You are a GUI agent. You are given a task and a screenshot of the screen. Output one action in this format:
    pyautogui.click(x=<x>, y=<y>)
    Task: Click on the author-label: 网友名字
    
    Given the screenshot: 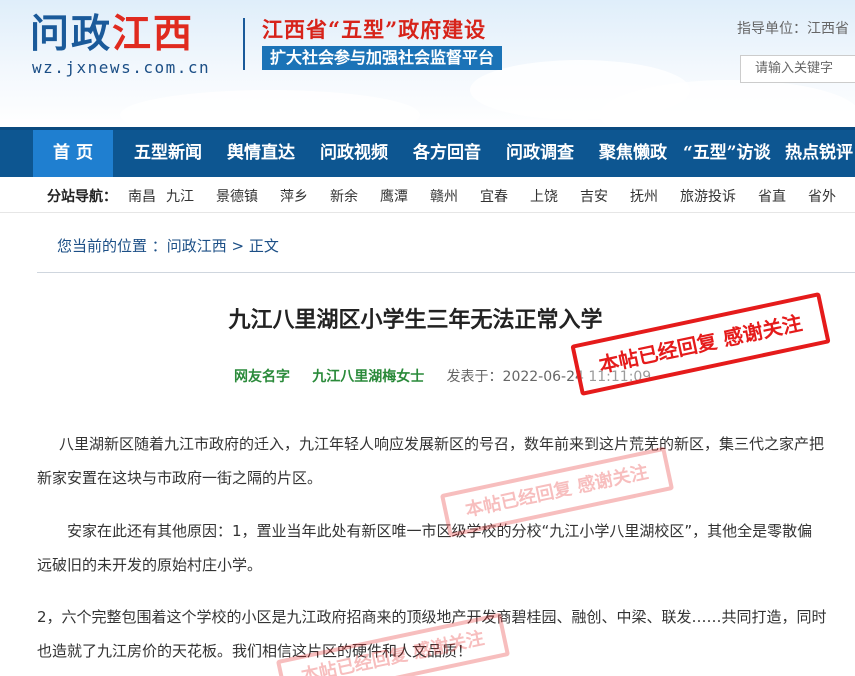 What is the action you would take?
    pyautogui.click(x=262, y=377)
    